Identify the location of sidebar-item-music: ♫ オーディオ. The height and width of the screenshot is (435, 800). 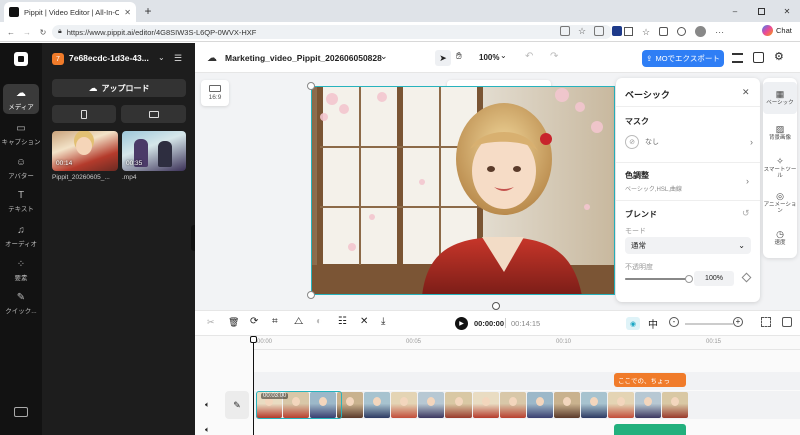
(21, 236).